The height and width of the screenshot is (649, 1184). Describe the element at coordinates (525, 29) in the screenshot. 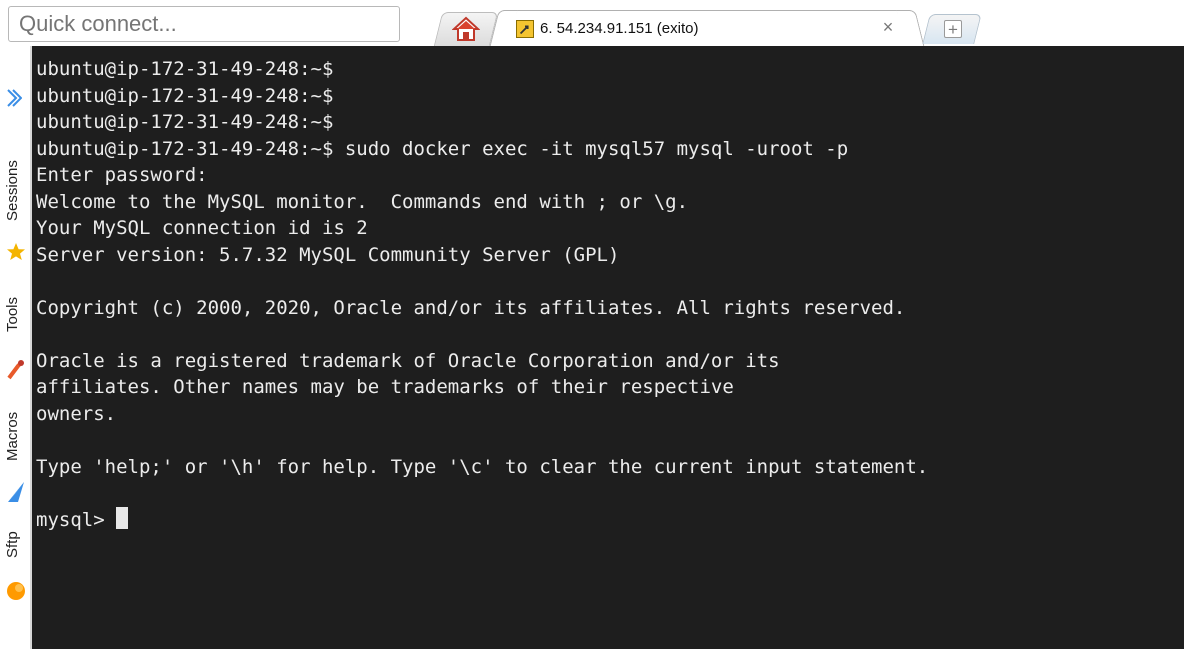

I see `terminal-session-icon` at that location.